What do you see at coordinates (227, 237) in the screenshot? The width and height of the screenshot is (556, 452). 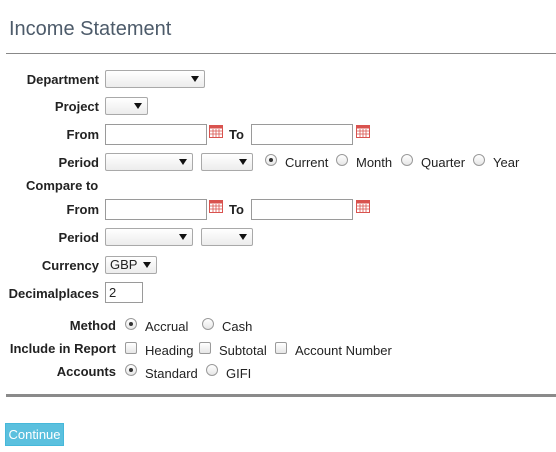 I see `compare-period-year-select` at bounding box center [227, 237].